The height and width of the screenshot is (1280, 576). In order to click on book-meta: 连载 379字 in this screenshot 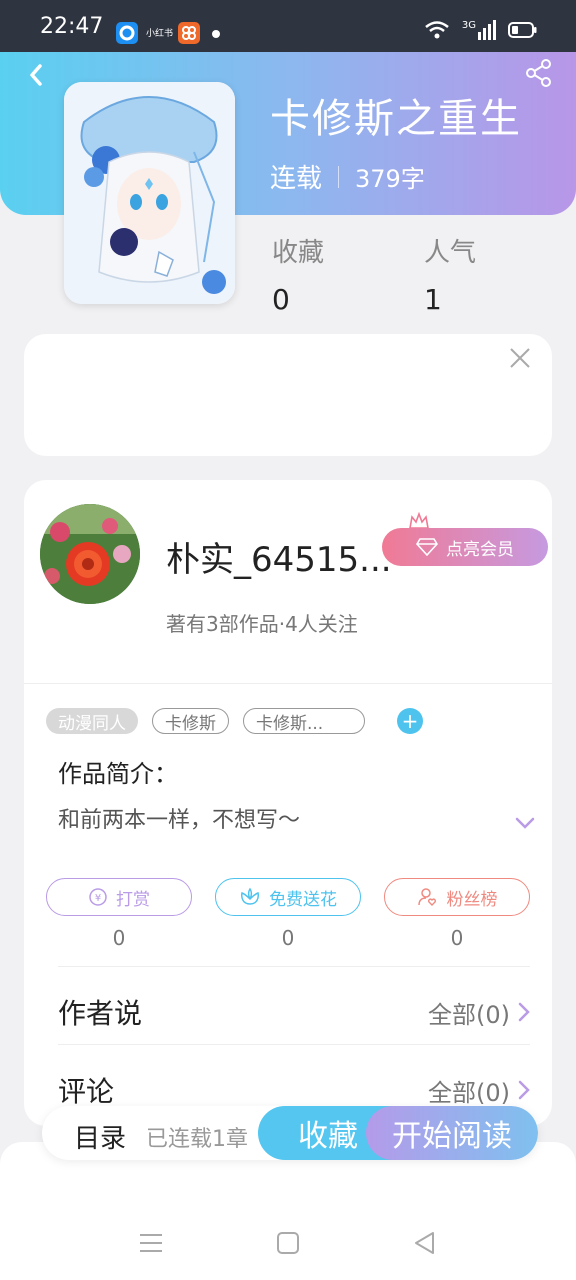, I will do `click(347, 176)`.